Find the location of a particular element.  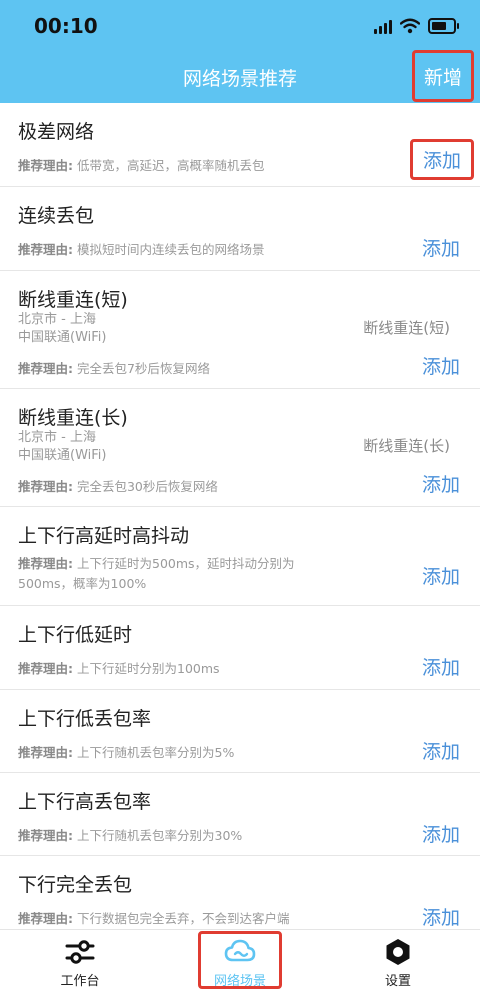

tab-bar: 工作台 网络场景 设置 is located at coordinates (240, 960).